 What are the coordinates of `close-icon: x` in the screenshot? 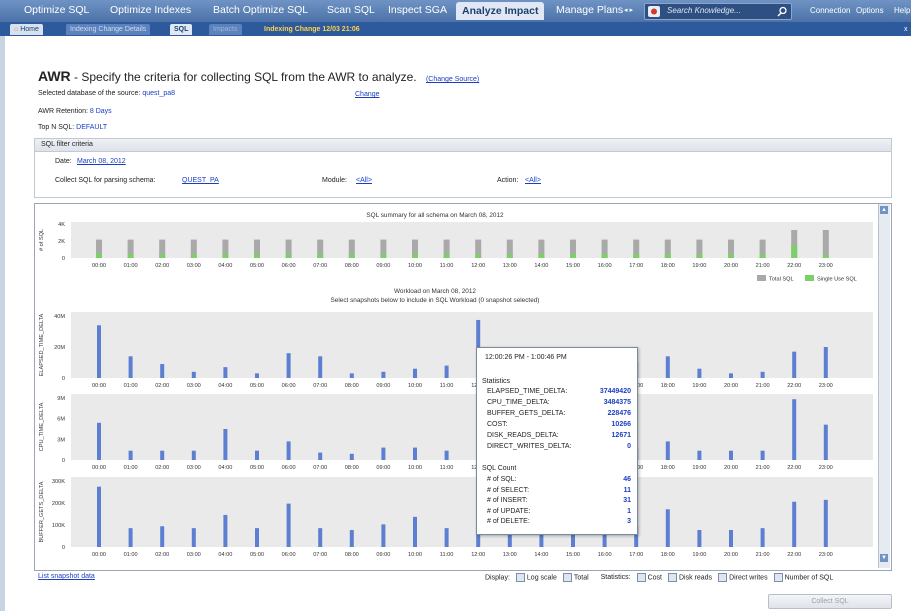 It's located at (905, 29).